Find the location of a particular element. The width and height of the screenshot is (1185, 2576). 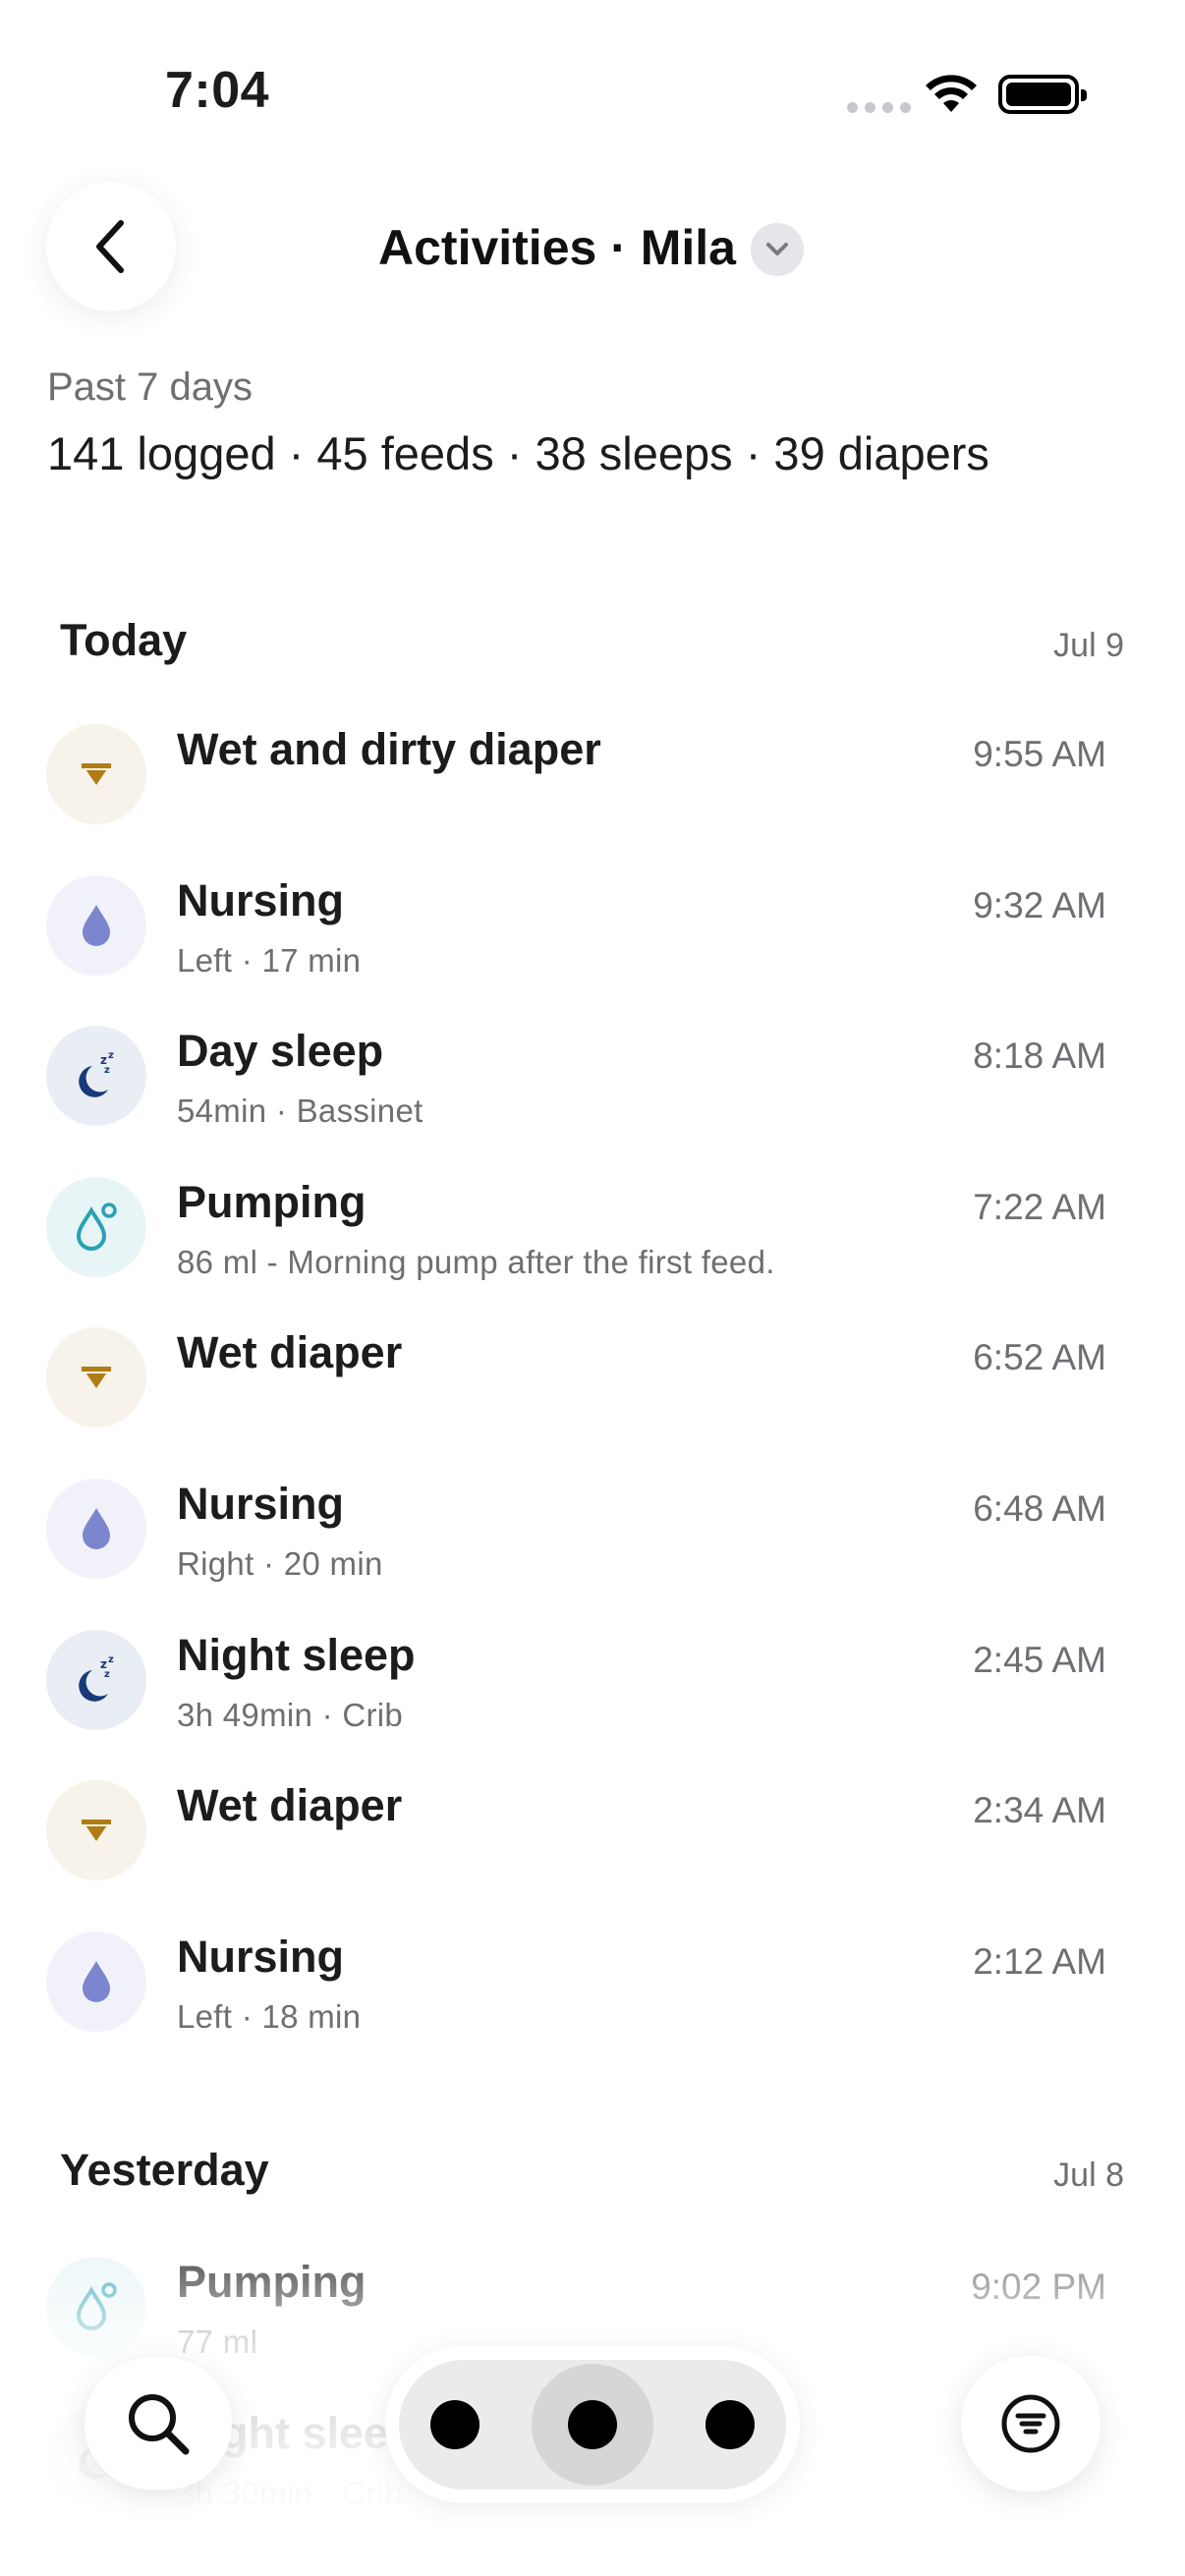

activity-row: Nursing Right · 20 min 6:48 AM is located at coordinates (592, 1552).